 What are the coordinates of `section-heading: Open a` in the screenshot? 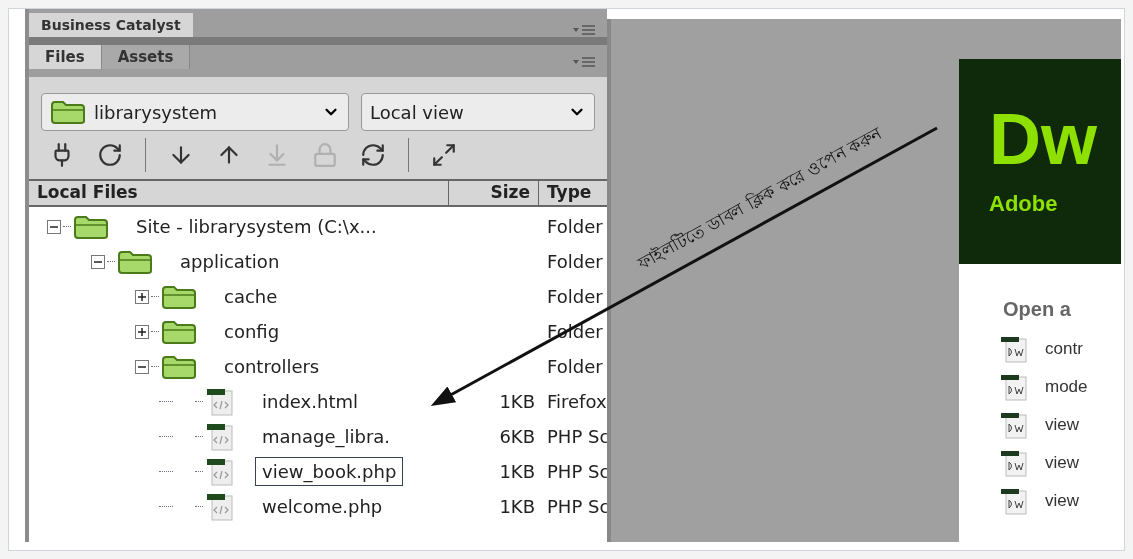 It's located at (1037, 309).